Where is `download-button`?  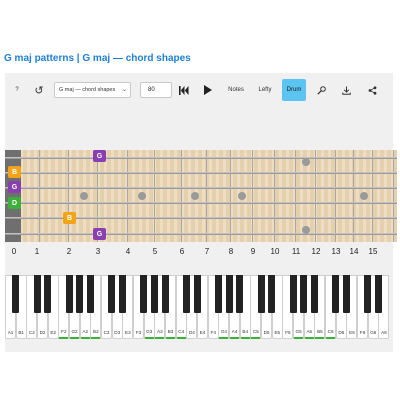
download-button is located at coordinates (346, 90).